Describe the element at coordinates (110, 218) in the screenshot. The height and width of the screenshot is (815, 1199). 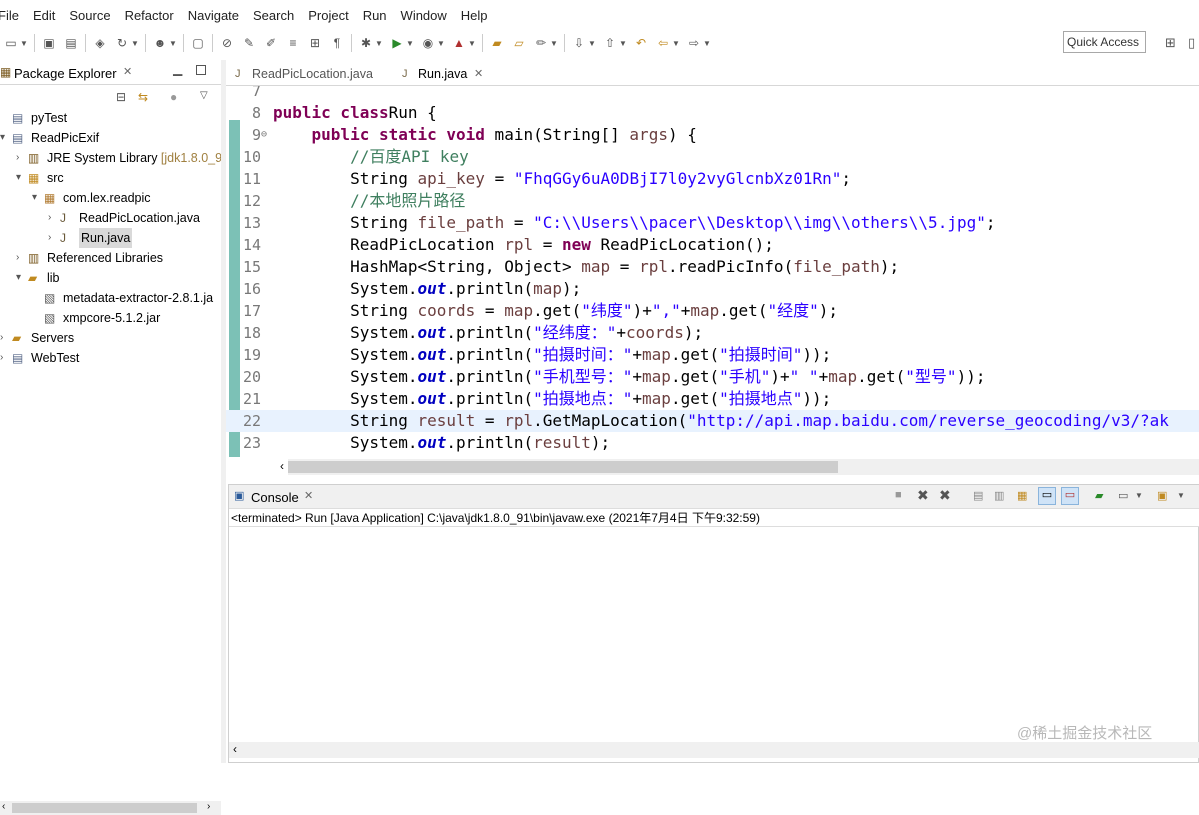
I see `tree-item: › J ReadPicLocation.java` at that location.